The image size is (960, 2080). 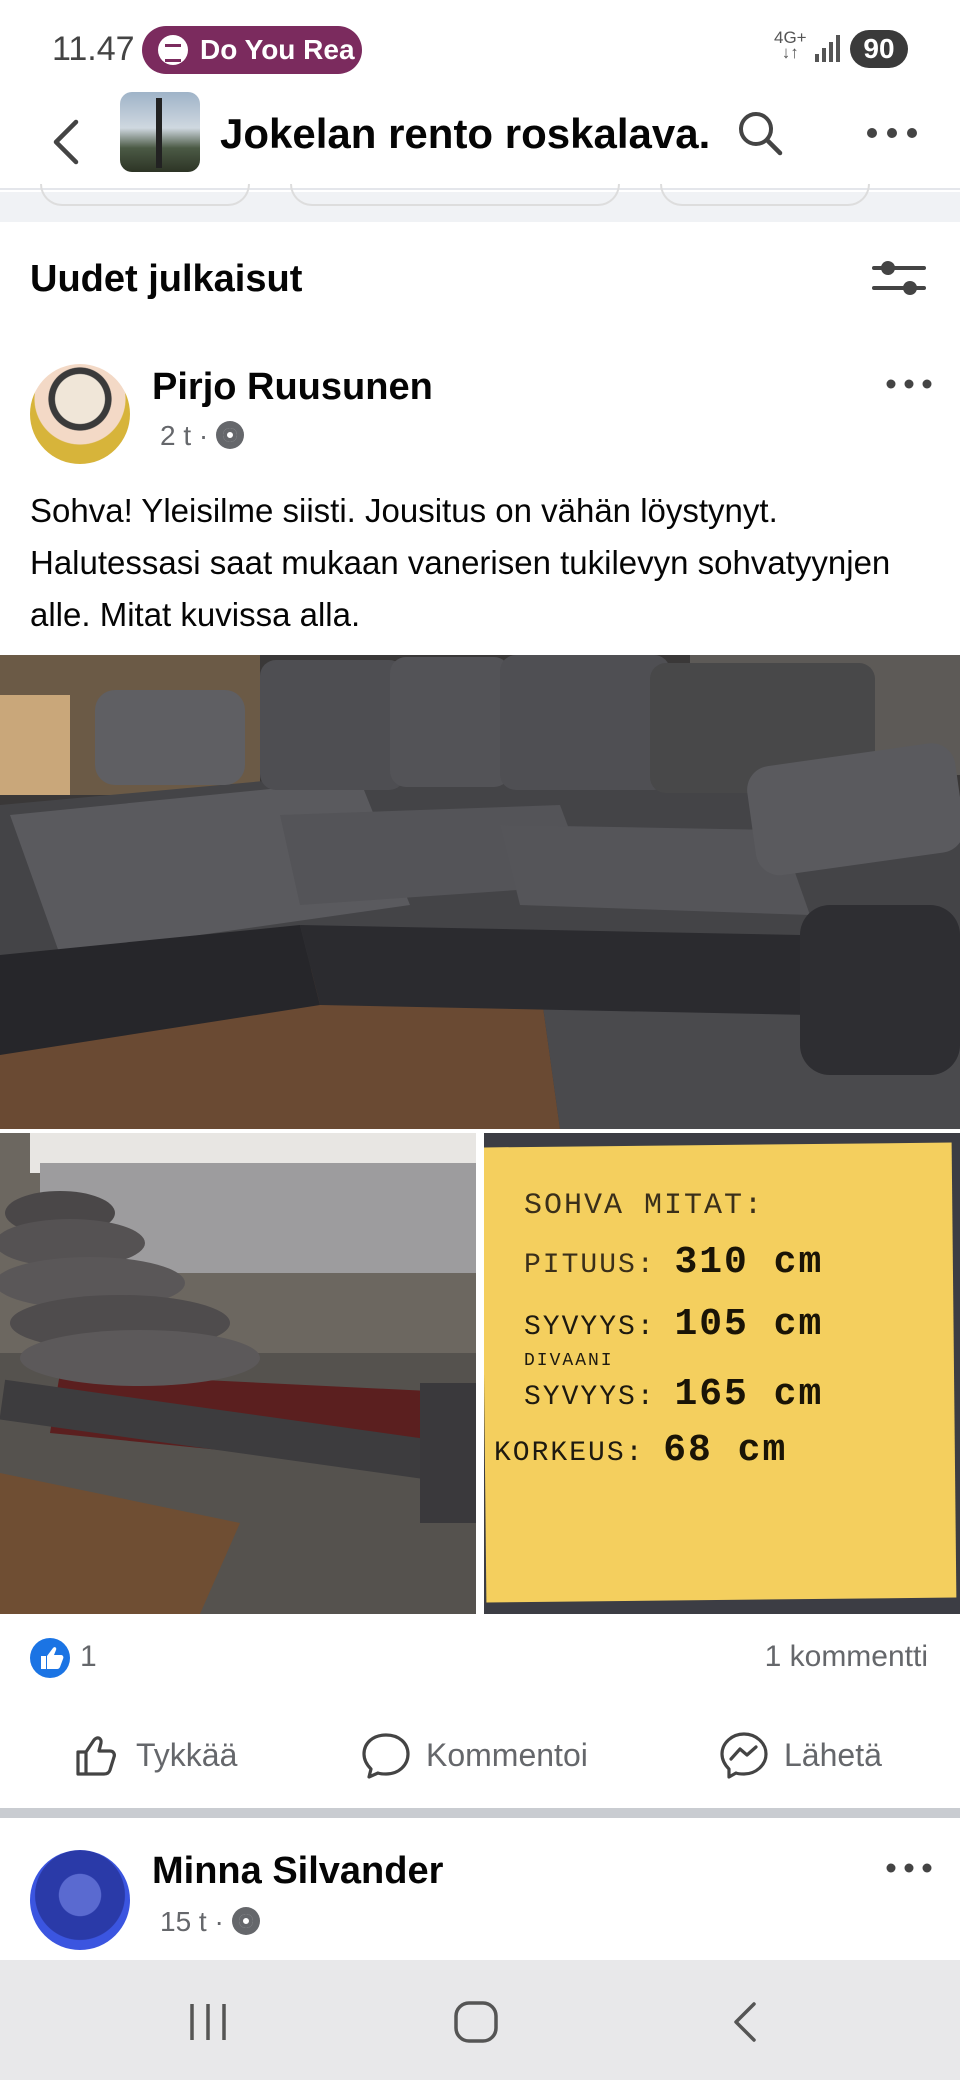 What do you see at coordinates (208, 2022) in the screenshot?
I see `recent-apps-icon` at bounding box center [208, 2022].